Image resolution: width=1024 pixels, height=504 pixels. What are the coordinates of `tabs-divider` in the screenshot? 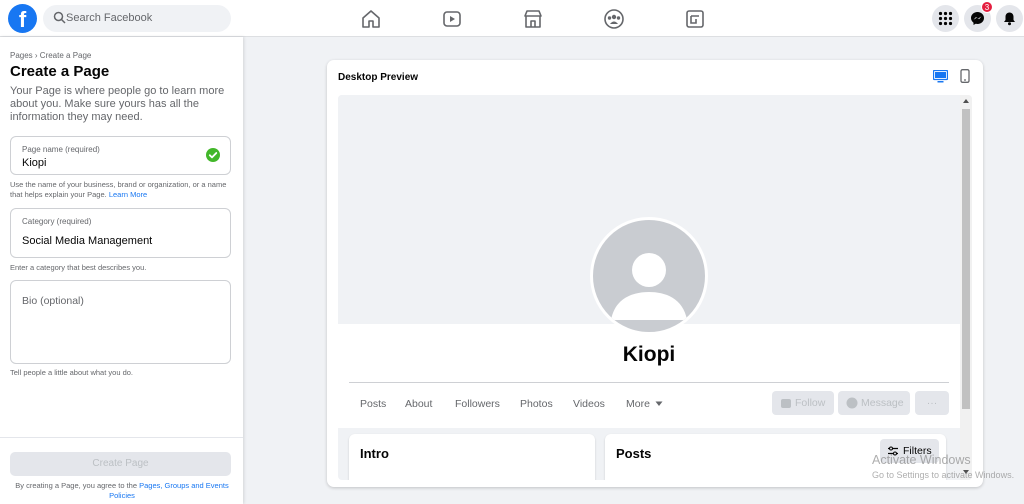 It's located at (649, 382).